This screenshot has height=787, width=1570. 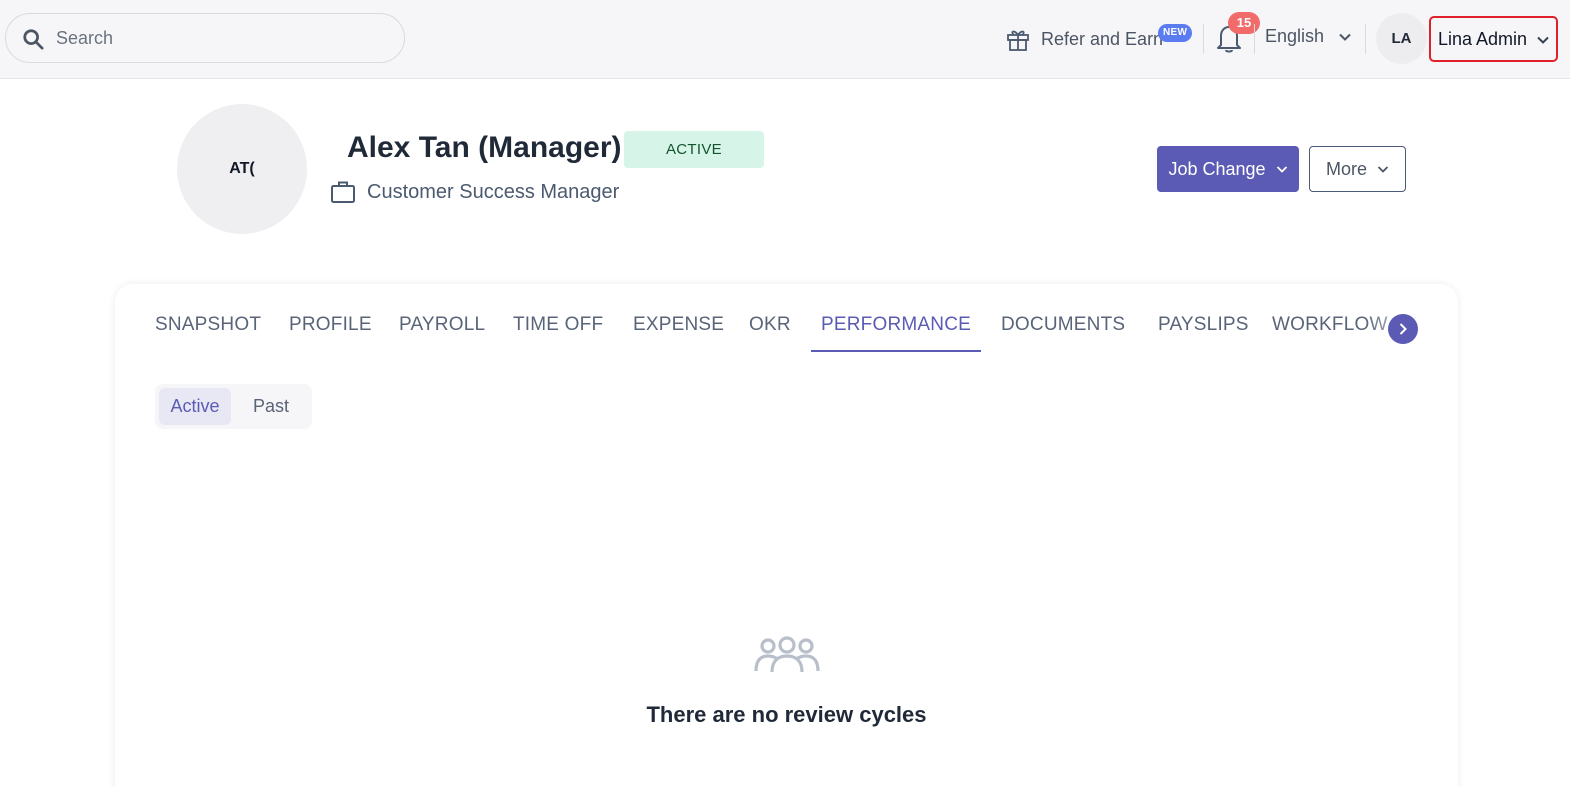 I want to click on empty-state-message: There are no review cycles, so click(x=786, y=714).